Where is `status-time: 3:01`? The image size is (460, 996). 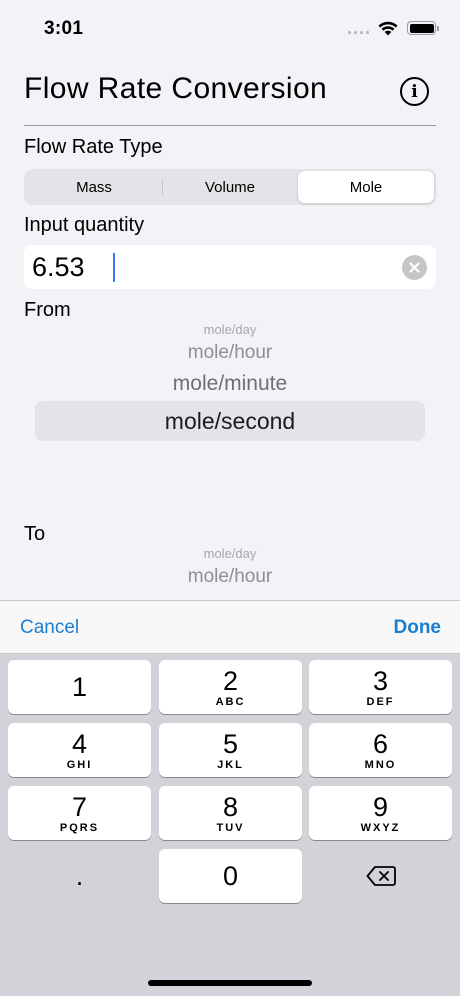
status-time: 3:01 is located at coordinates (64, 28).